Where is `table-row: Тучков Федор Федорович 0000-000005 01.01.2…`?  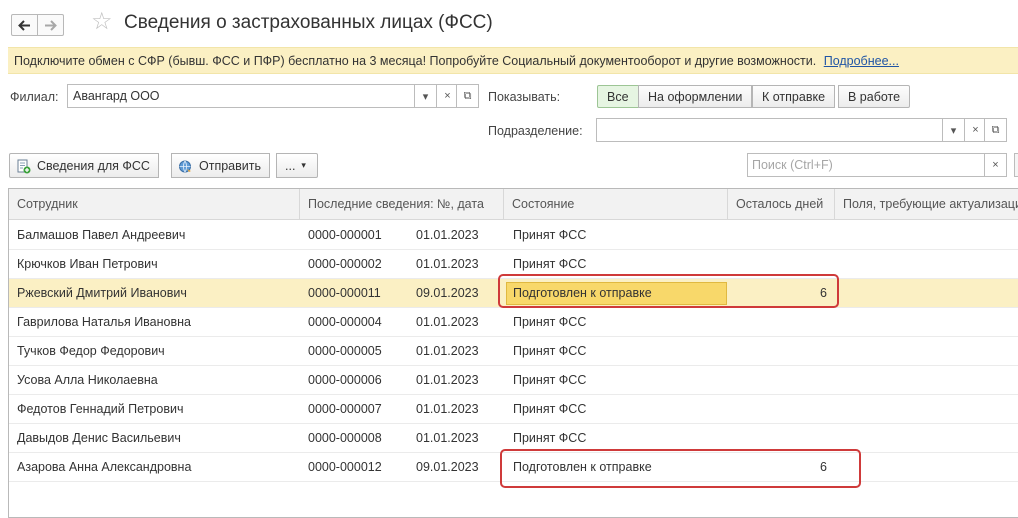
table-row: Тучков Федор Федорович 0000-000005 01.01.2… is located at coordinates (513, 351).